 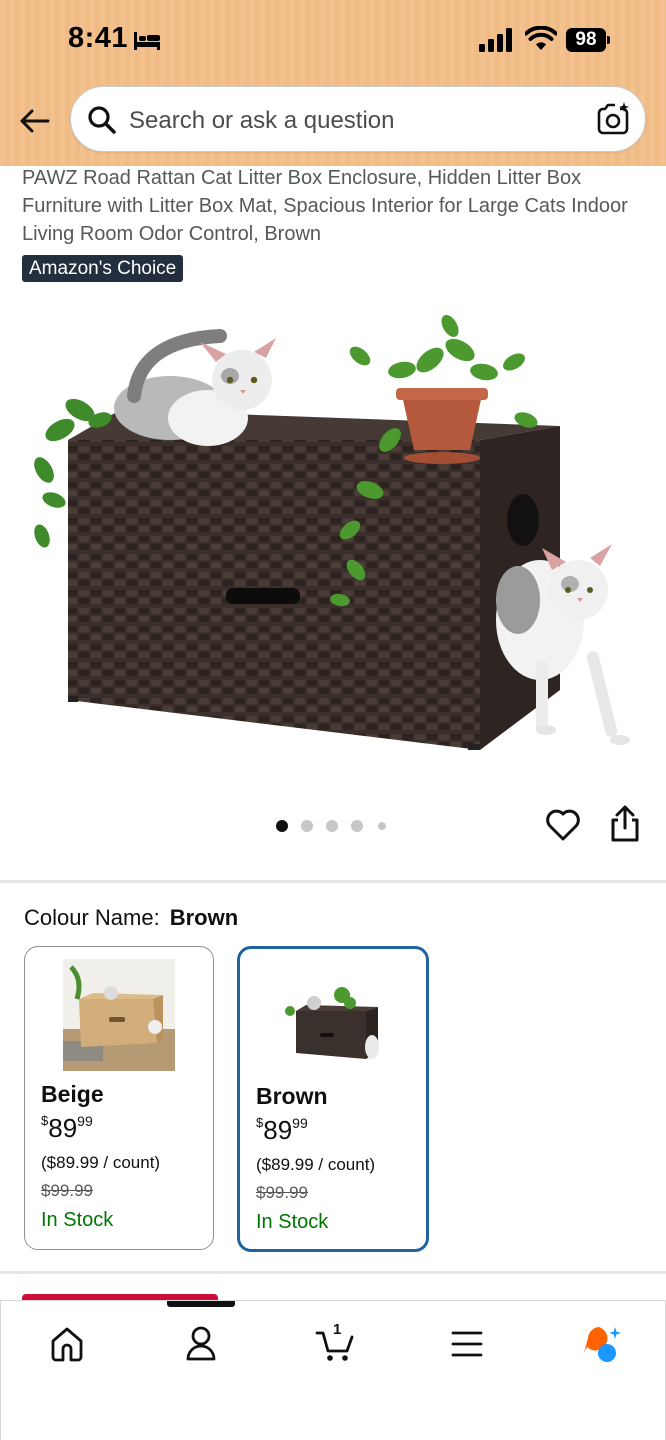 I want to click on nav-home, so click(x=67, y=1345).